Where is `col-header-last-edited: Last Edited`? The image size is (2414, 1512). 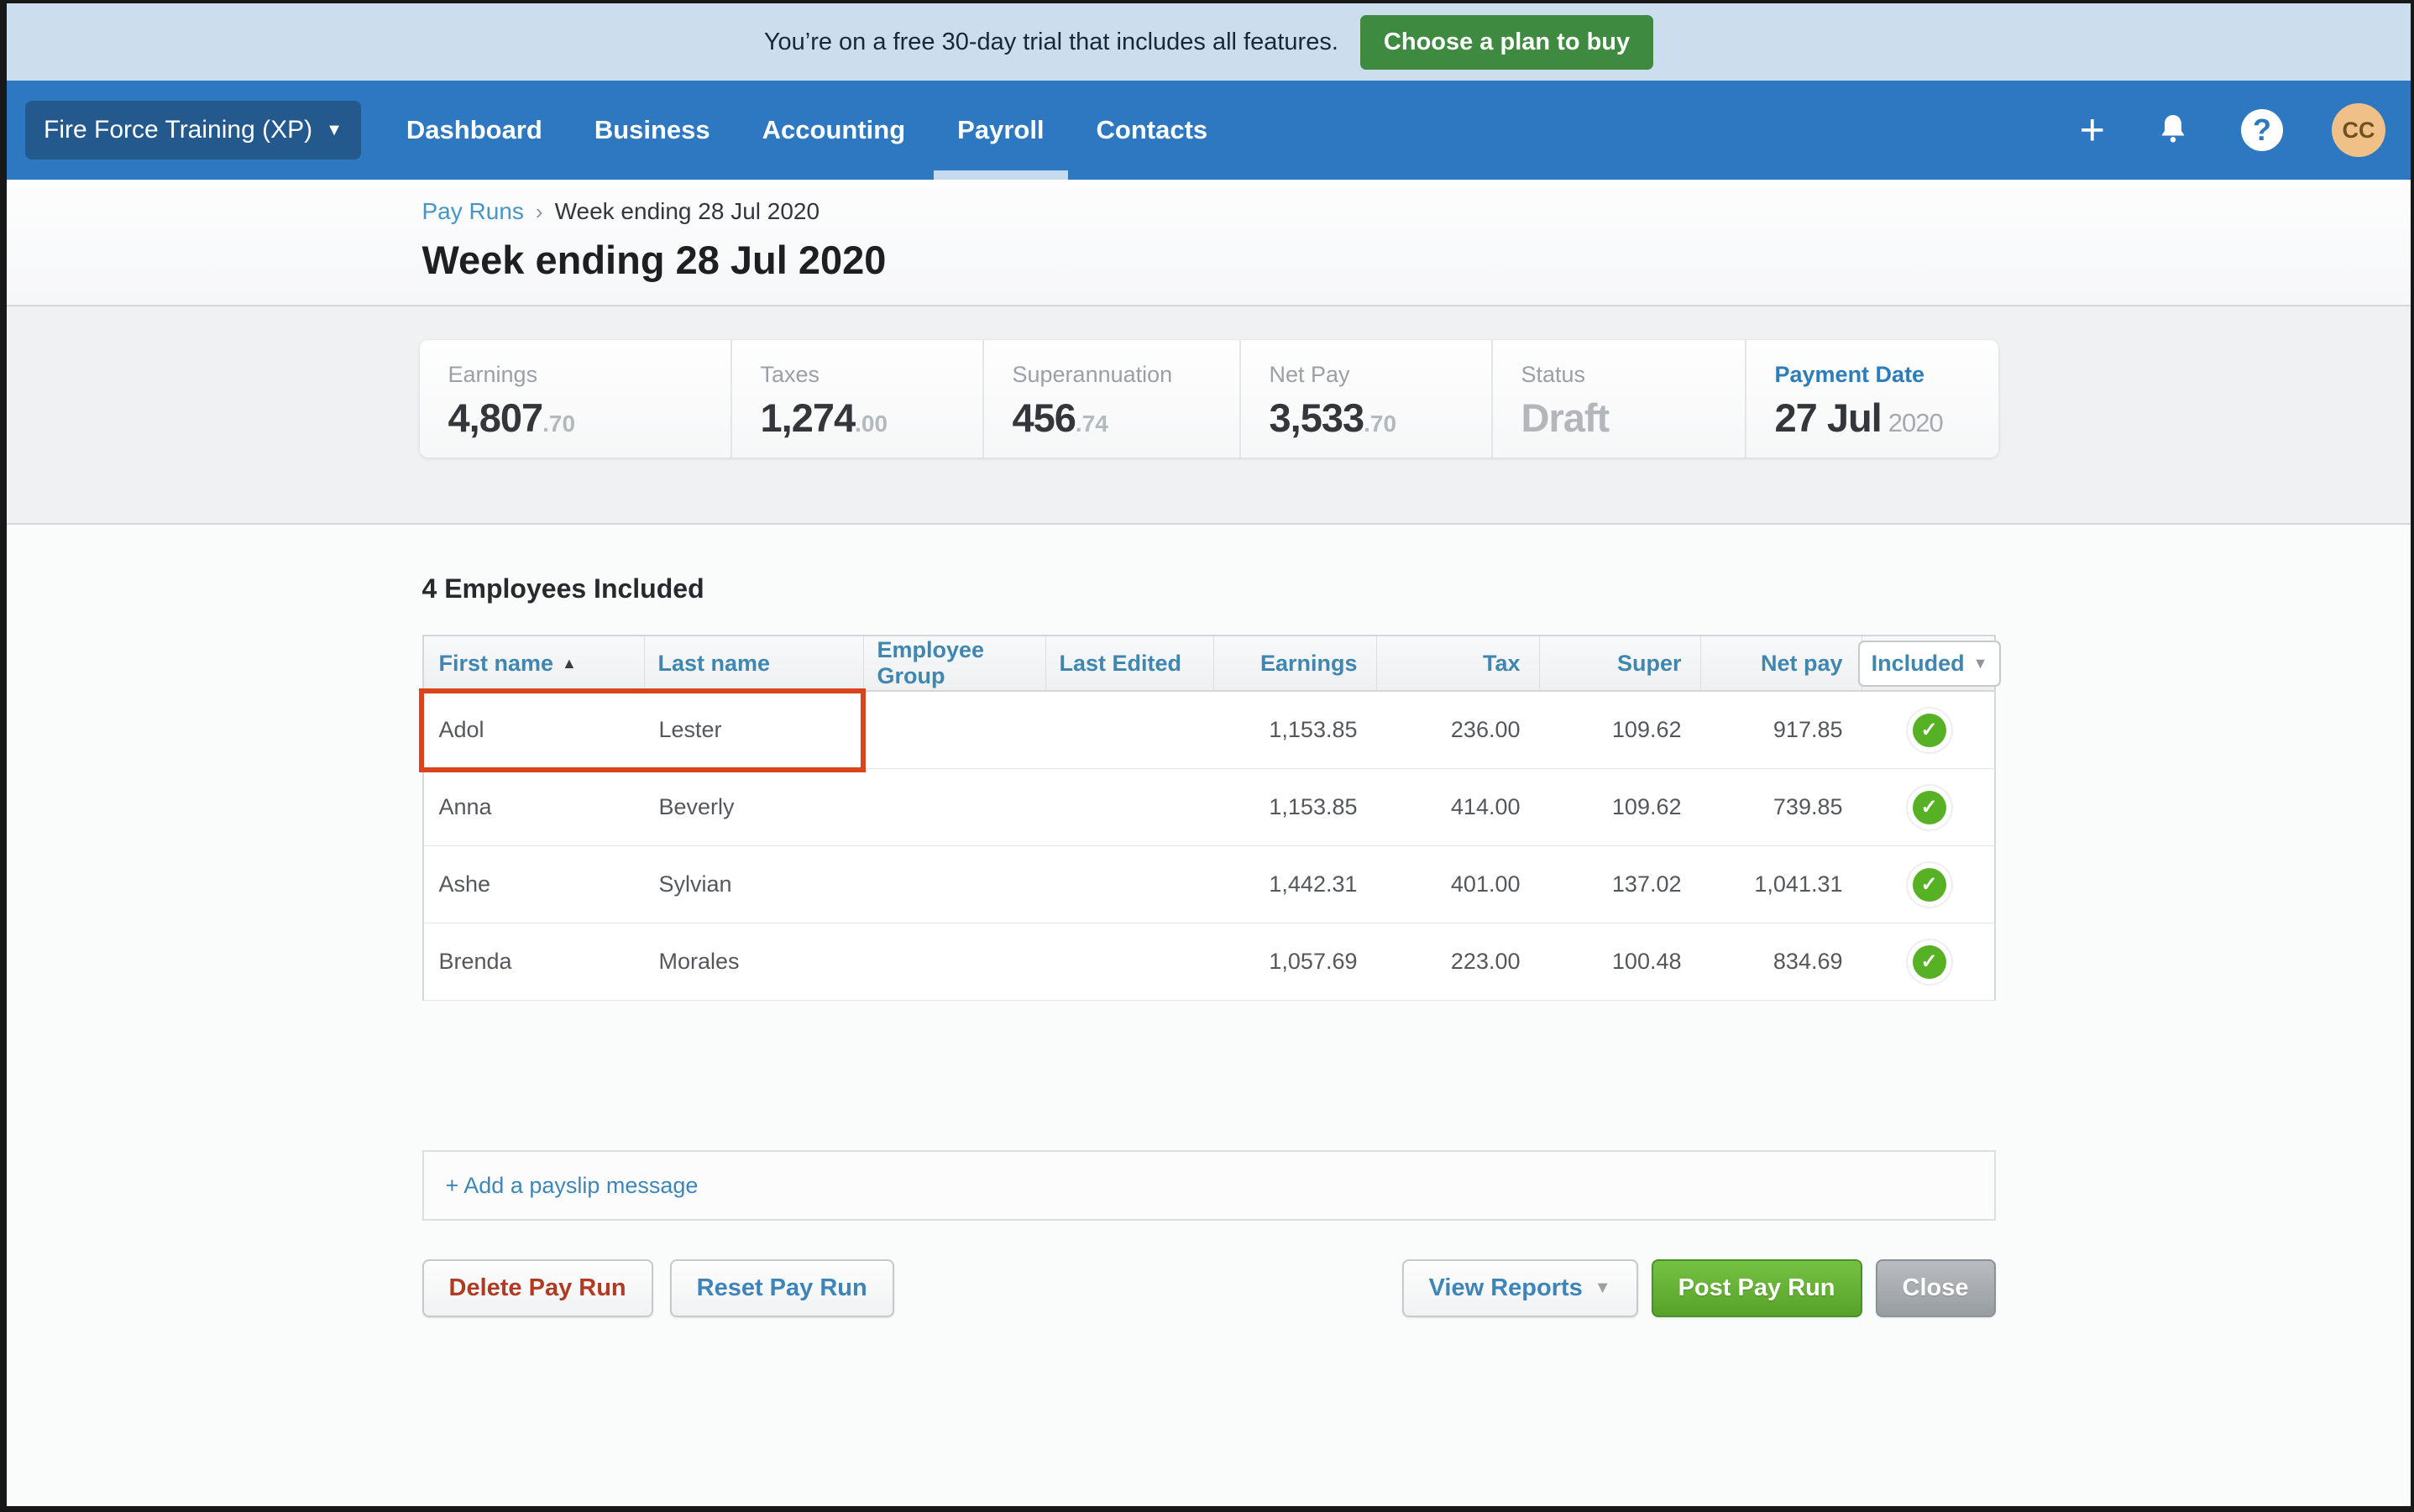 col-header-last-edited: Last Edited is located at coordinates (1129, 663).